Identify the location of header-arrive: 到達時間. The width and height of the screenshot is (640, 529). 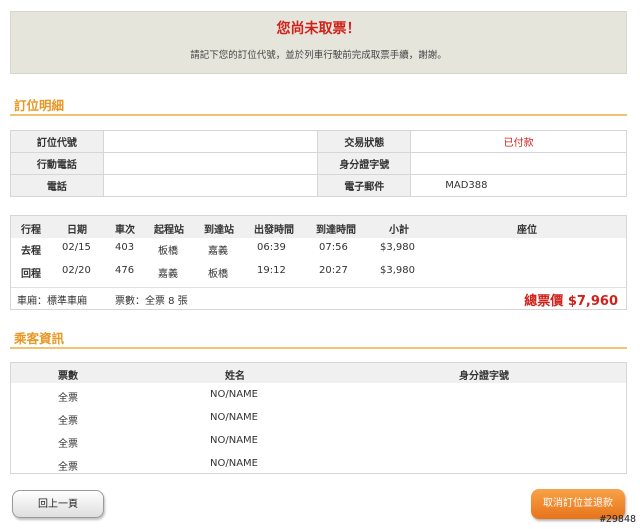
(336, 230).